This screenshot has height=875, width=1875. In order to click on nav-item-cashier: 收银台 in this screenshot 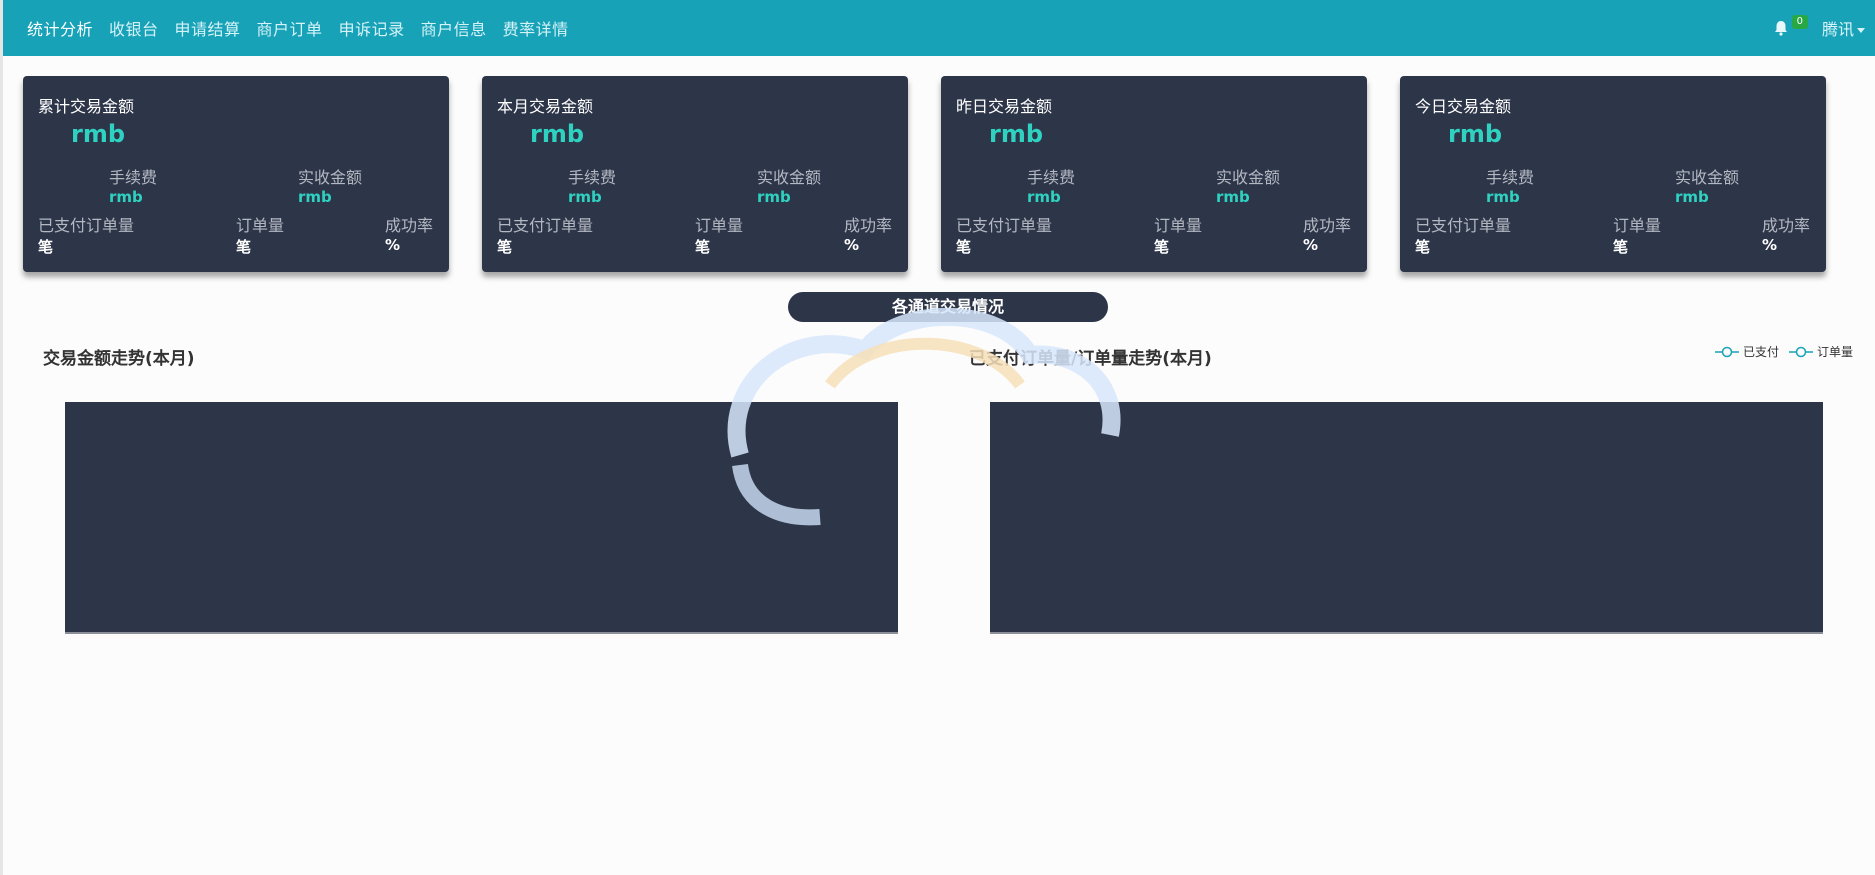, I will do `click(134, 28)`.